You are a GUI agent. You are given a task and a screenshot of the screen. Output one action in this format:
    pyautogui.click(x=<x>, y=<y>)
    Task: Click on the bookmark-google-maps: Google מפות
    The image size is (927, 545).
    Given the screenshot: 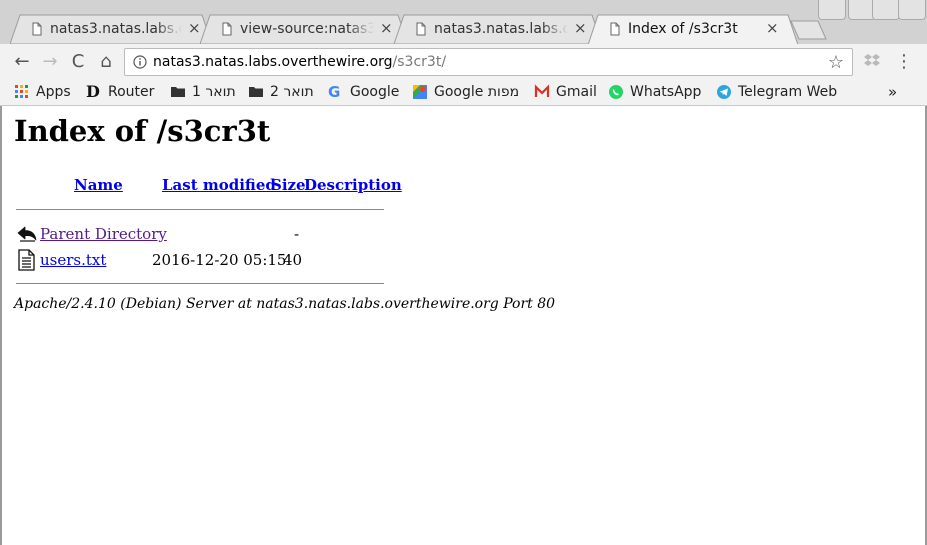 What is the action you would take?
    pyautogui.click(x=465, y=92)
    